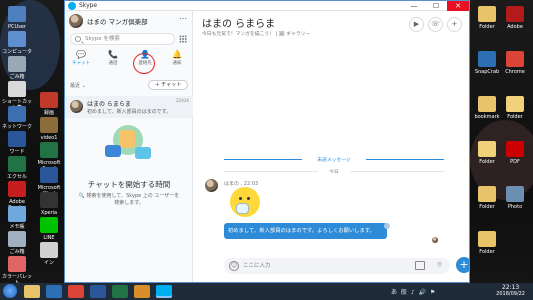  What do you see at coordinates (49, 254) in the screenshot?
I see `desktop-icon: イン` at bounding box center [49, 254].